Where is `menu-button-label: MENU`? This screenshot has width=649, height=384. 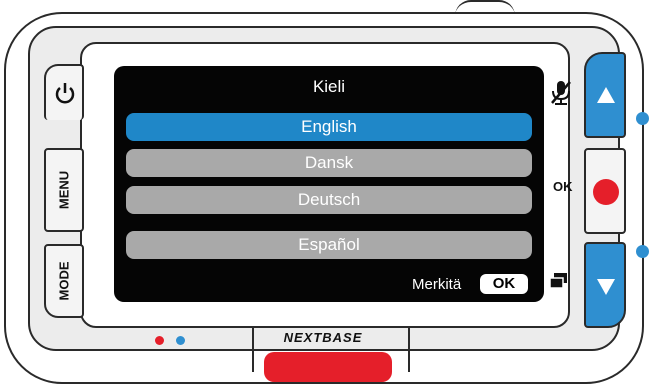 menu-button-label: MENU is located at coordinates (64, 190).